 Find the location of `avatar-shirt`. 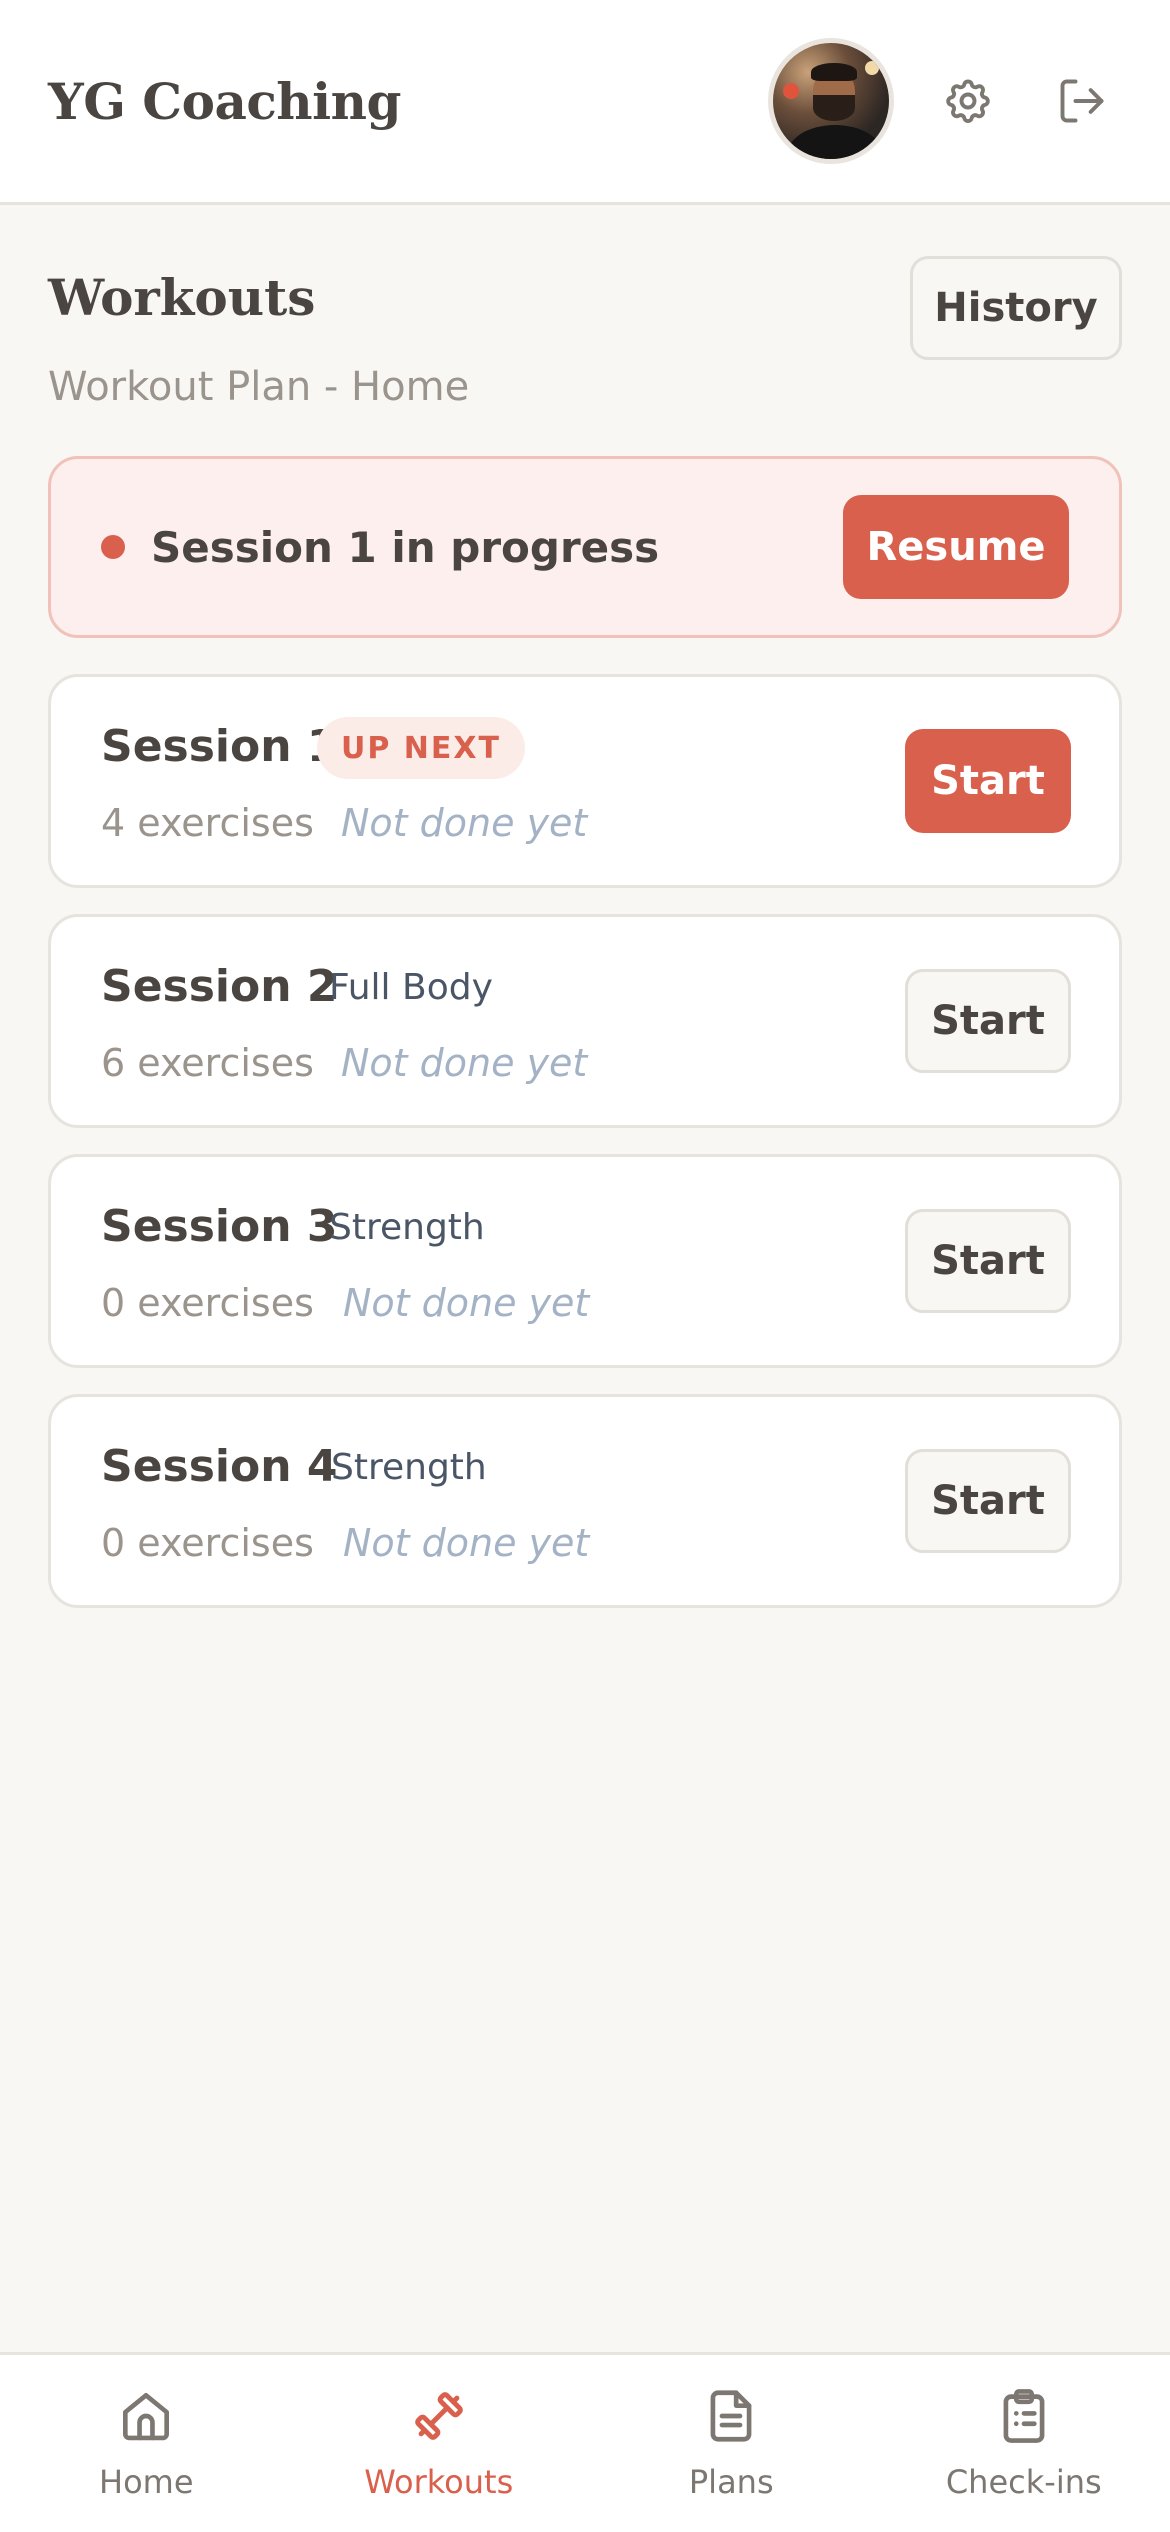

avatar-shirt is located at coordinates (835, 142).